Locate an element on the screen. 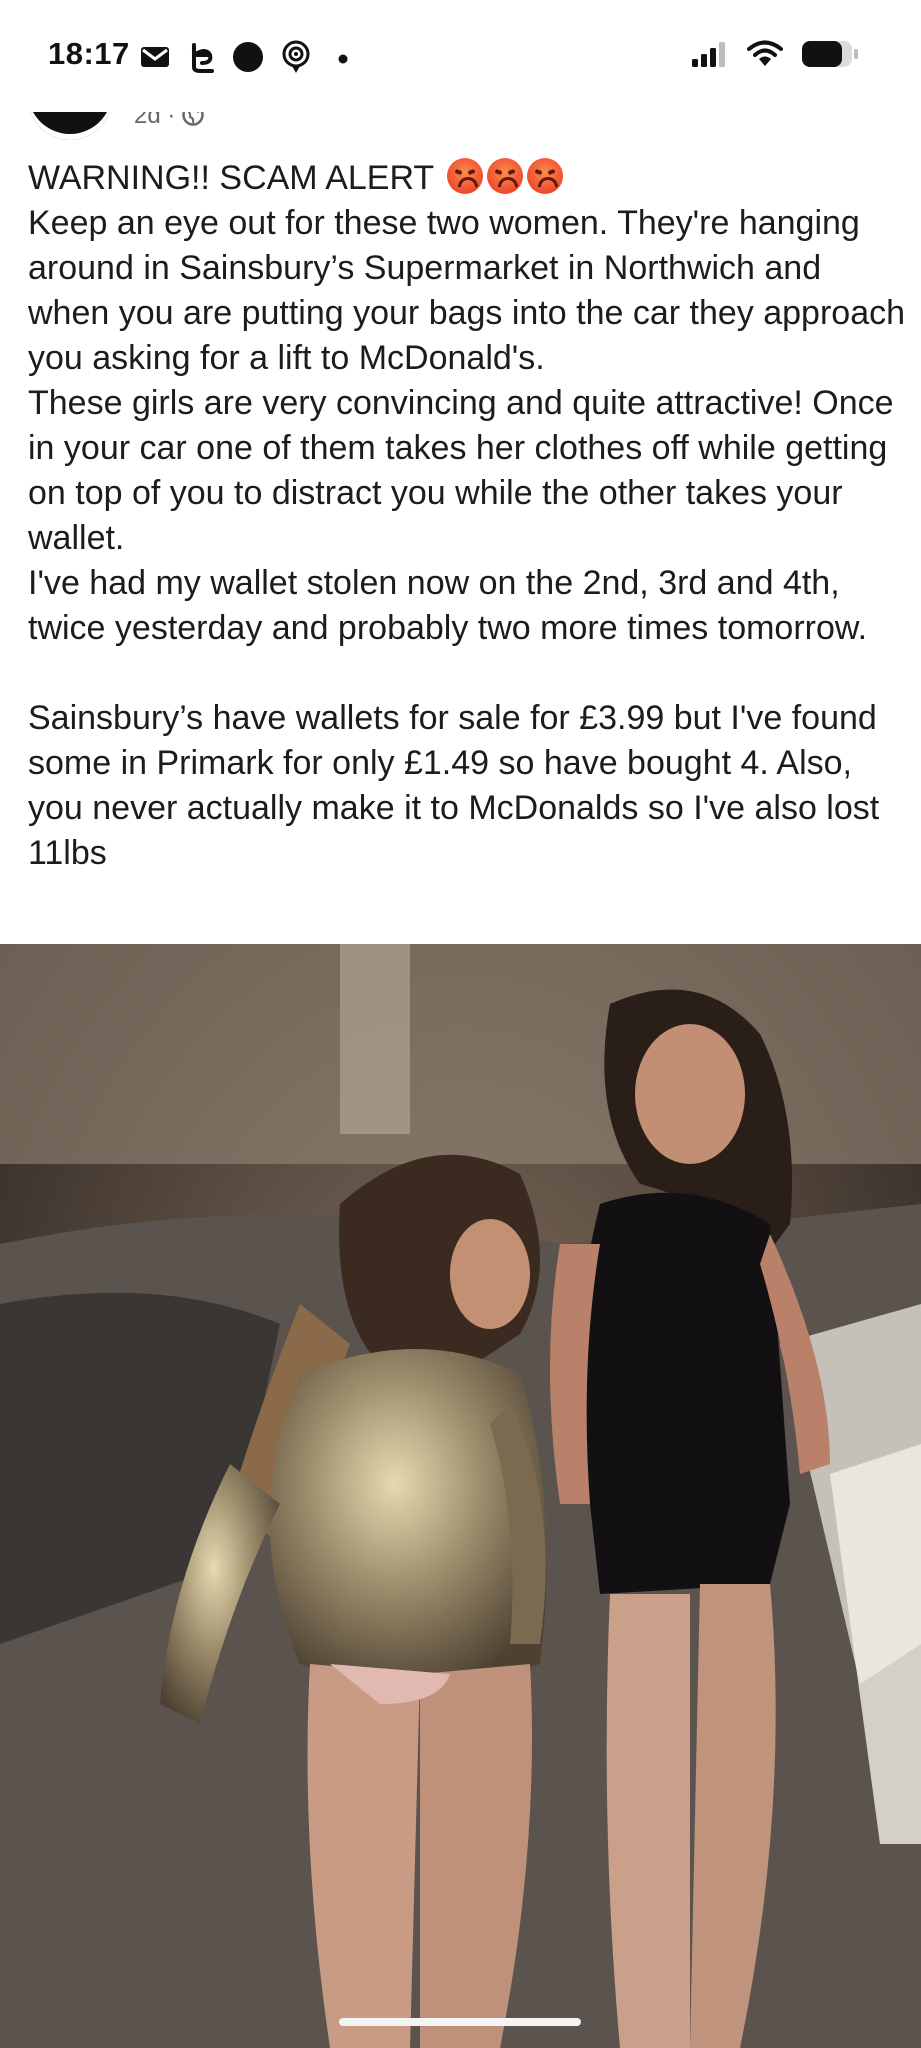  system-icons is located at coordinates (775, 56).